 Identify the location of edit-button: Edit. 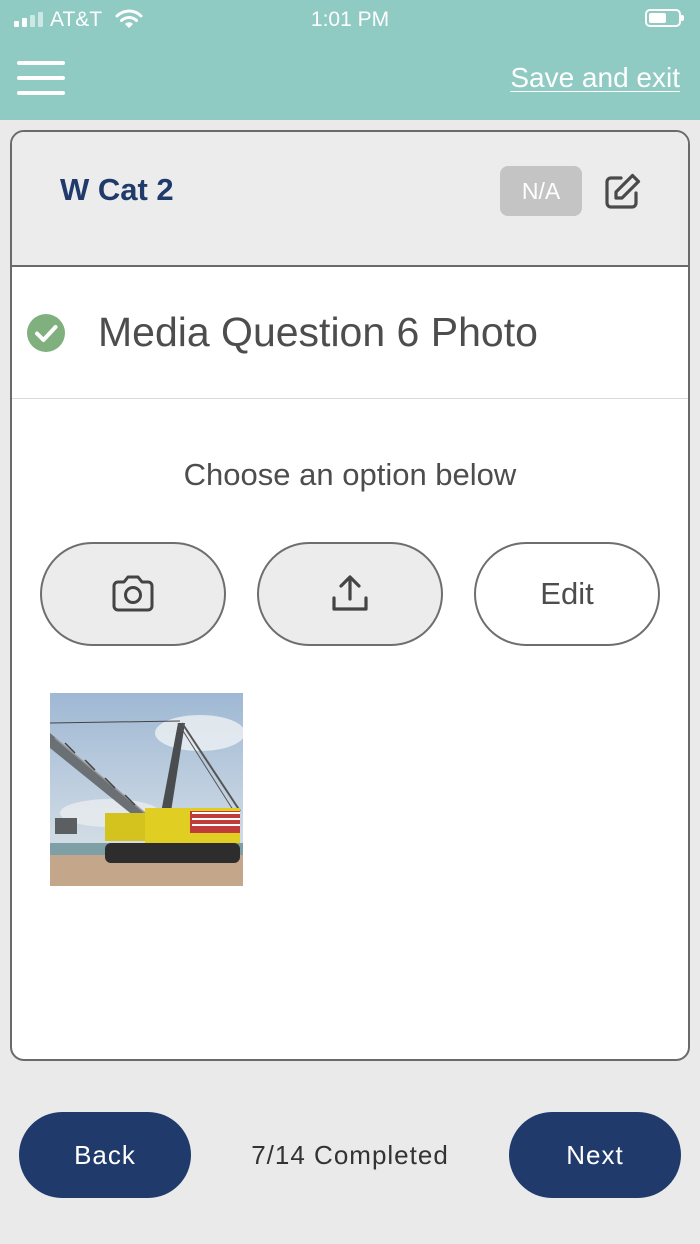
(567, 594).